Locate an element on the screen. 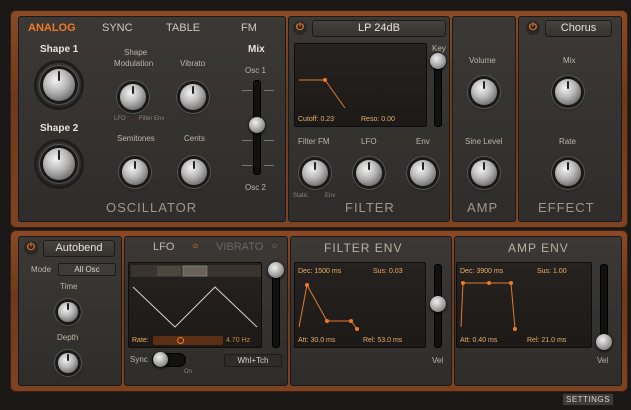  autobend-mode-selector: All Osc is located at coordinates (87, 269).